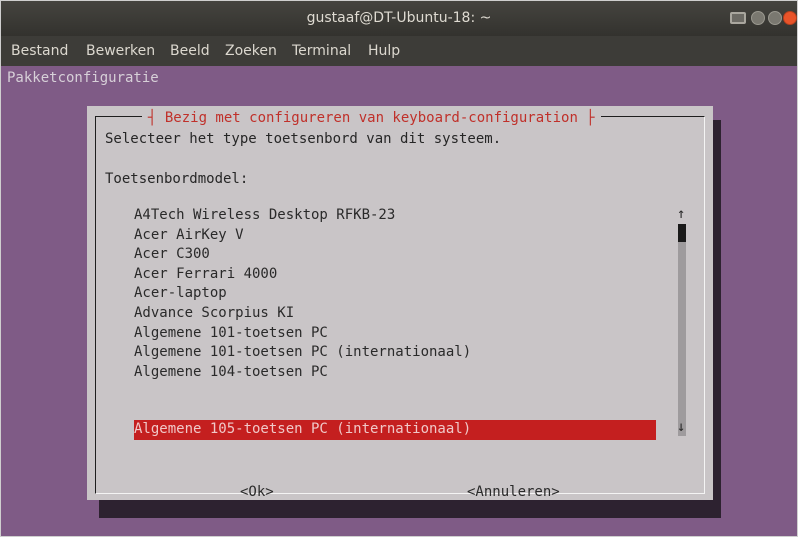 The image size is (798, 537). What do you see at coordinates (257, 492) in the screenshot?
I see `ok-button: <Ok>` at bounding box center [257, 492].